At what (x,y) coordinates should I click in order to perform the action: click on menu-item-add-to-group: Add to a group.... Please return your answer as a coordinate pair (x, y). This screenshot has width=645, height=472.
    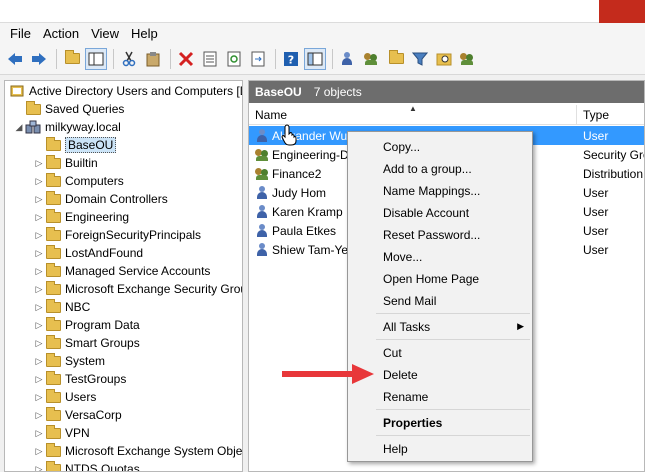
    Looking at the image, I should click on (427, 169).